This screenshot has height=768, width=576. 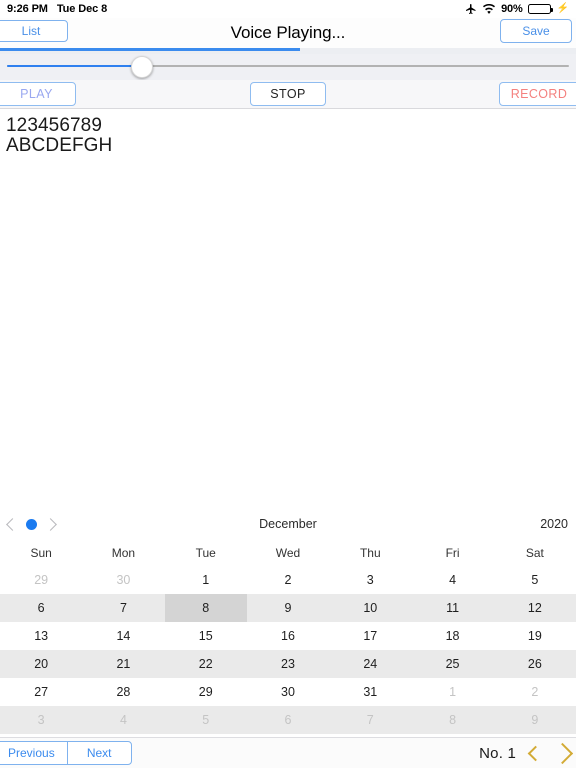 What do you see at coordinates (489, 9) in the screenshot?
I see `wifi-icon` at bounding box center [489, 9].